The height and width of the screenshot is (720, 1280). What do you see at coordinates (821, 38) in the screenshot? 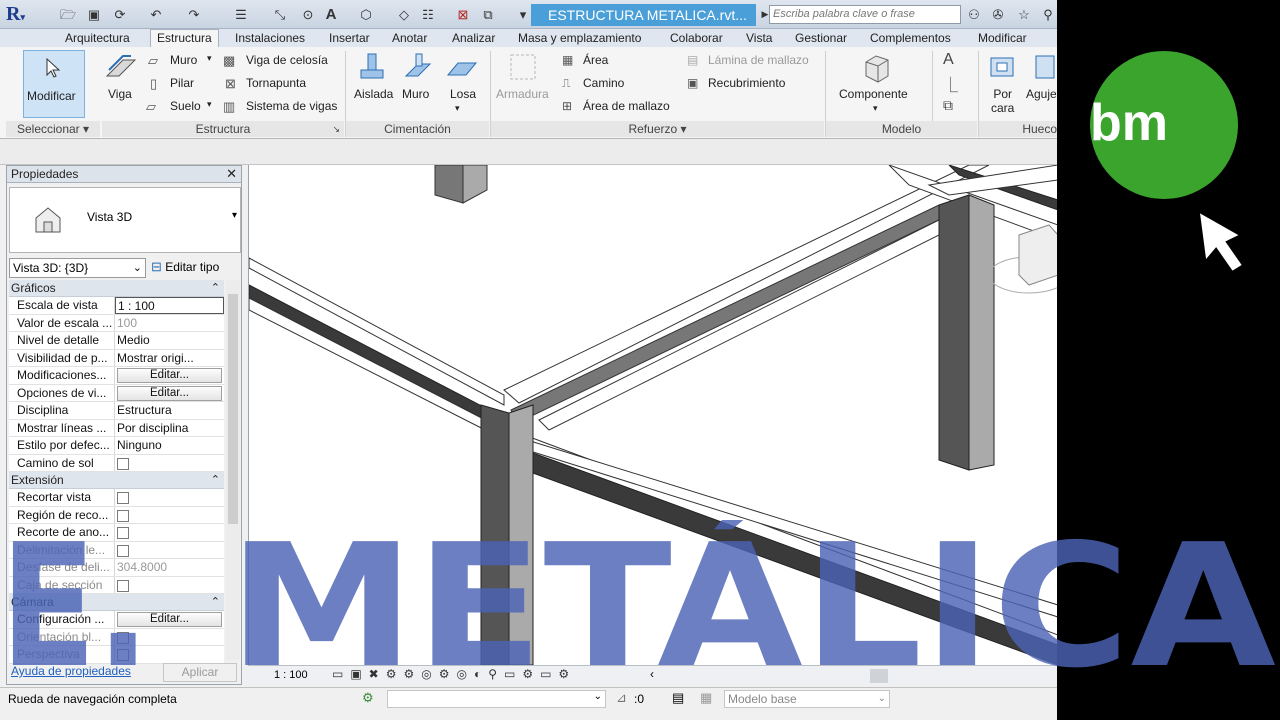
I see `tab-gestionar: Gestionar` at bounding box center [821, 38].